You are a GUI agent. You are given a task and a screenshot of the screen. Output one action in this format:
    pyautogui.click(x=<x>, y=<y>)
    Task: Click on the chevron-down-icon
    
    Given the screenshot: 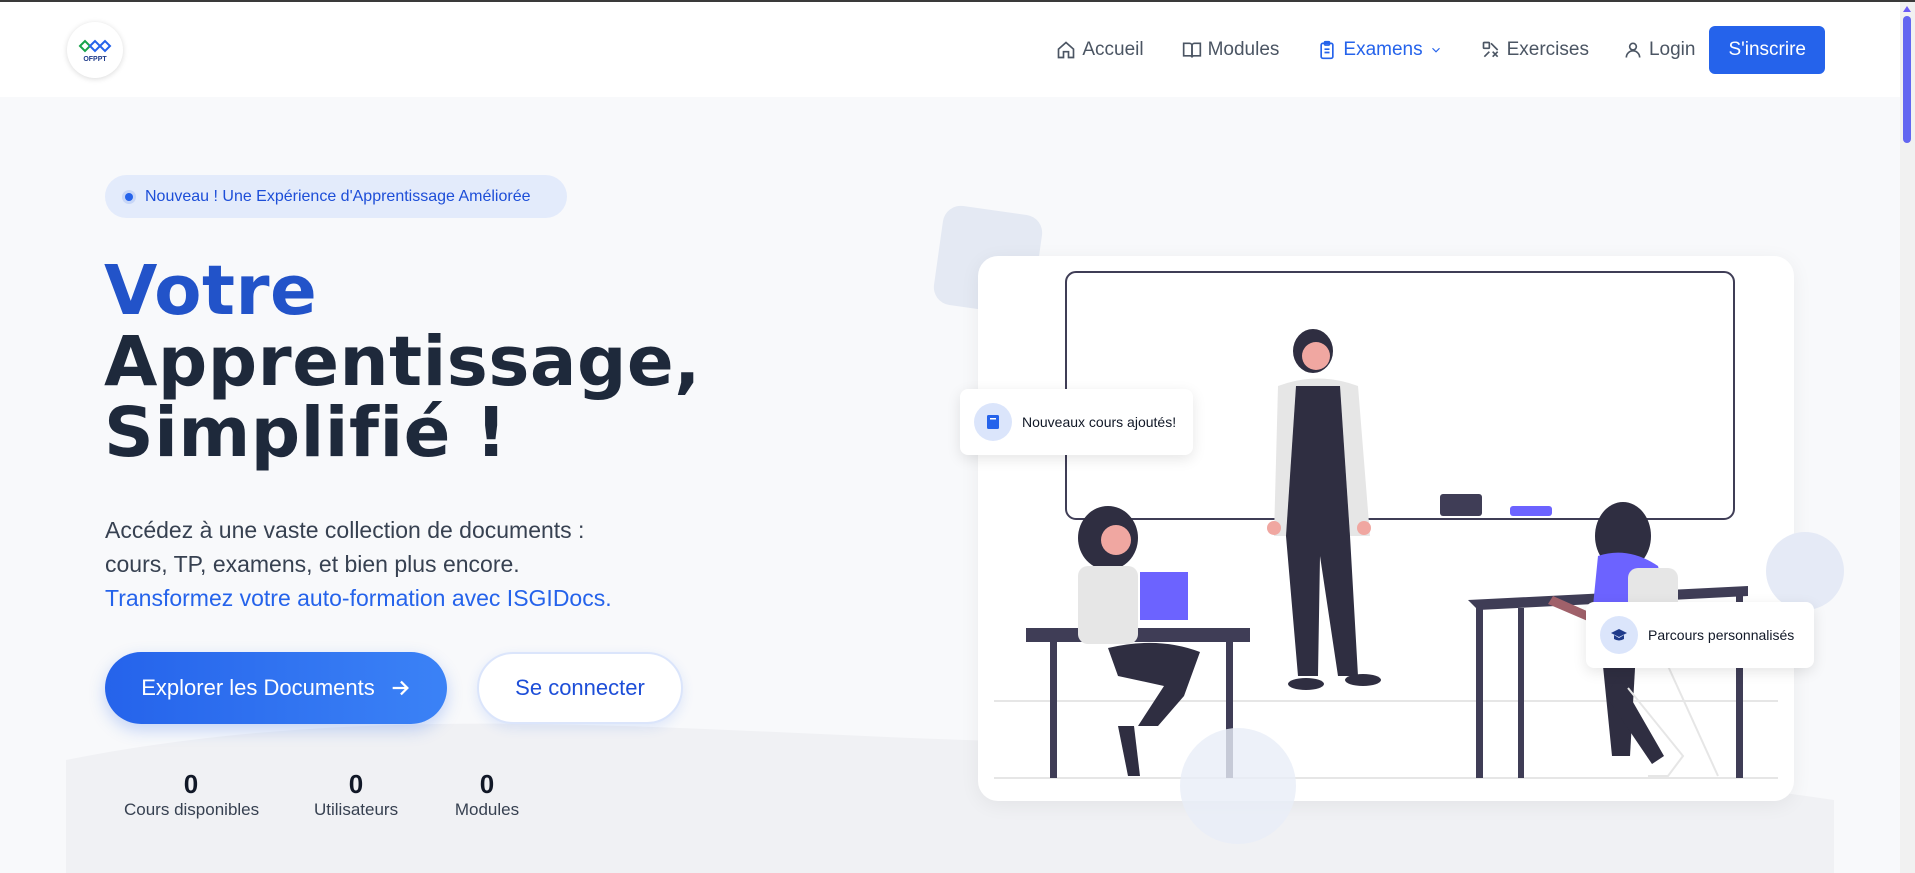 What is the action you would take?
    pyautogui.click(x=1435, y=50)
    